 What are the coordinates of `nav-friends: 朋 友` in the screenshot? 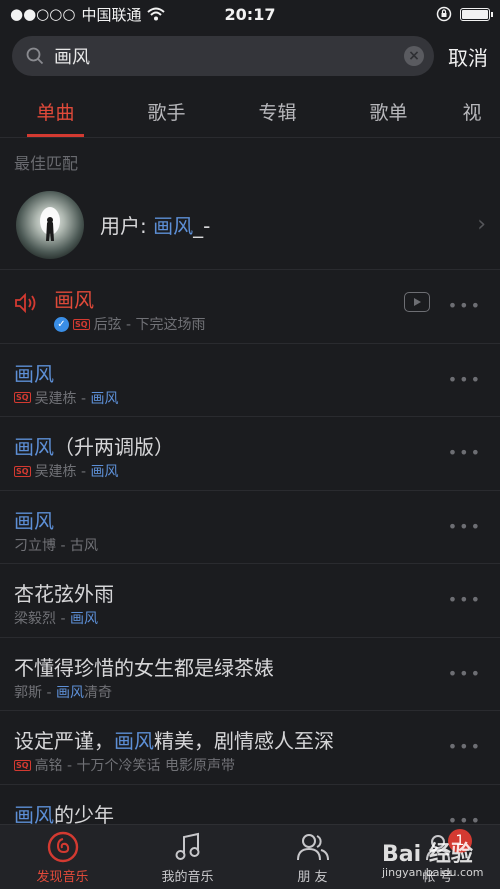 It's located at (312, 857).